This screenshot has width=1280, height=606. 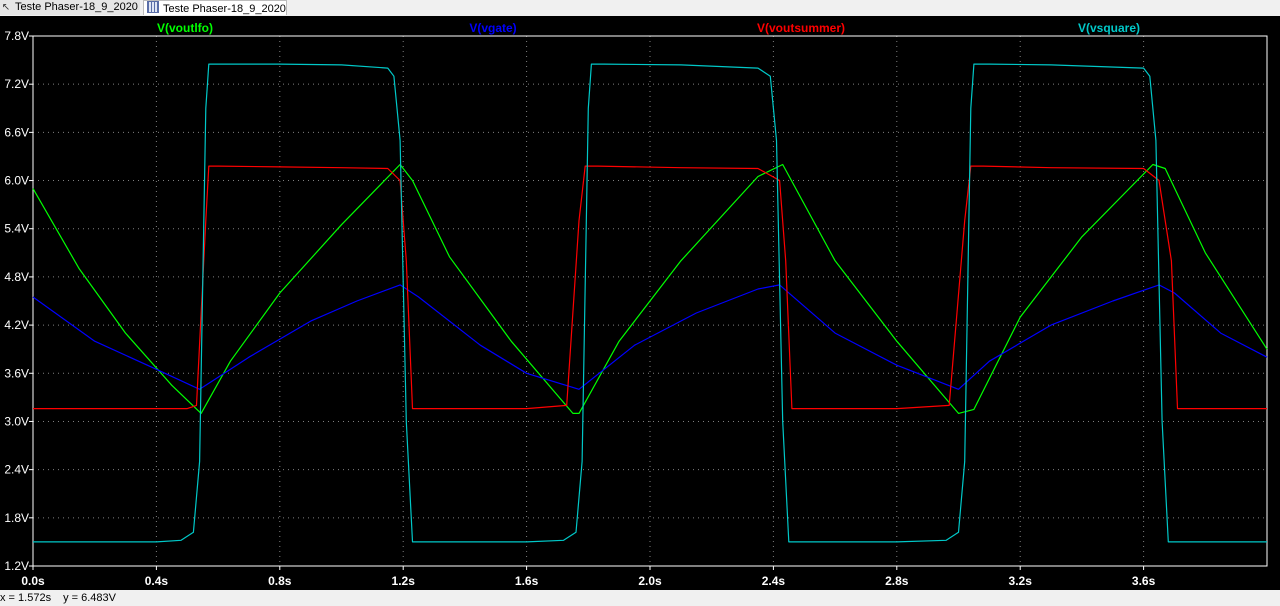 I want to click on x-tick-label: 1.2s, so click(x=404, y=581).